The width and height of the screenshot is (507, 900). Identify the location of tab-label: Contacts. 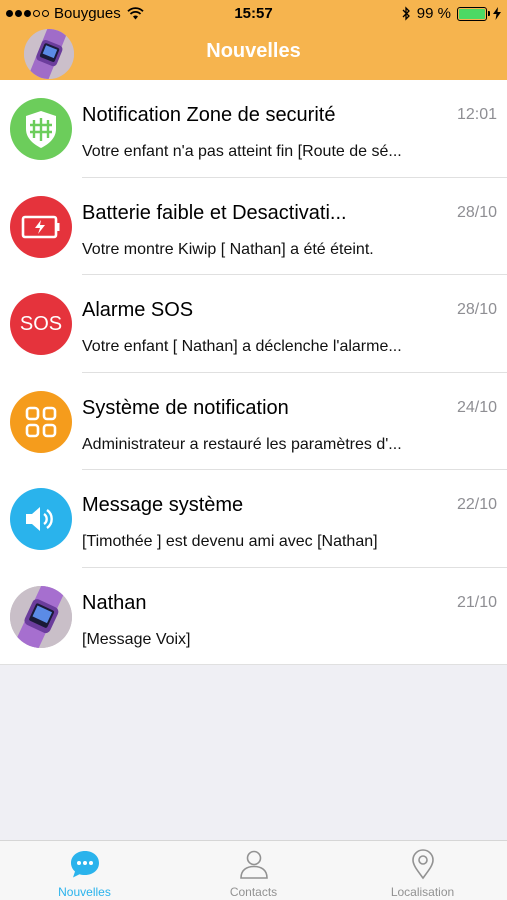
(253, 892).